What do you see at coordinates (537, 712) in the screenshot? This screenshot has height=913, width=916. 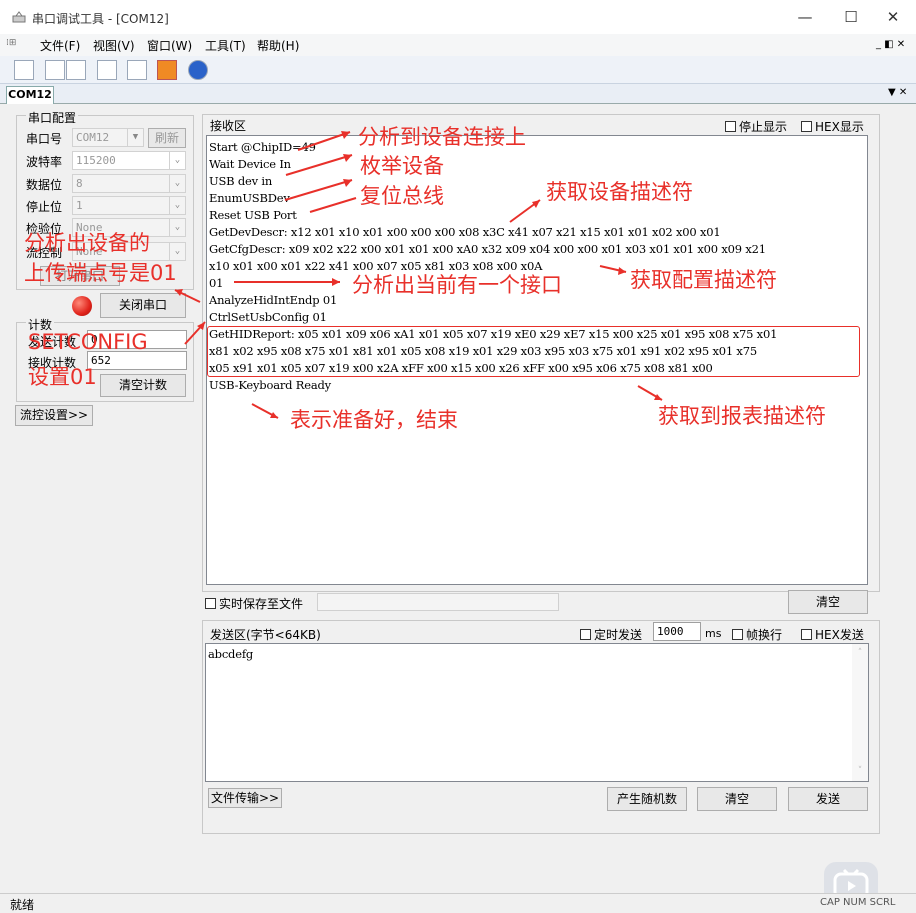 I see `send-textarea: abcdefg ˄ ˅` at bounding box center [537, 712].